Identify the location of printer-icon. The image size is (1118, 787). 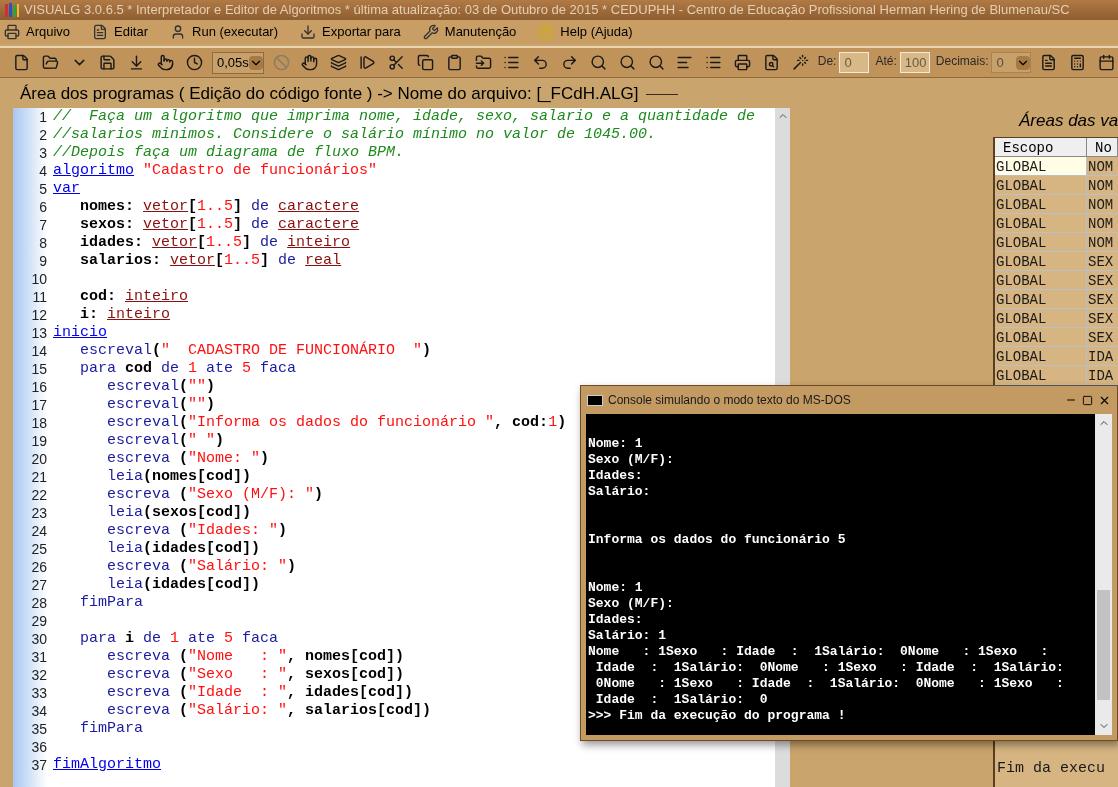
(12, 32).